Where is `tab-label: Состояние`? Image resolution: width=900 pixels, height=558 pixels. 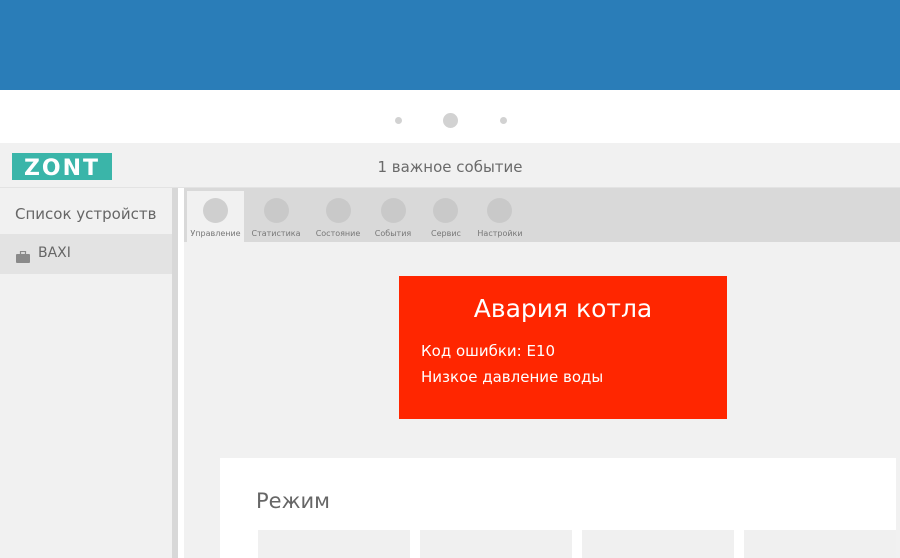 tab-label: Состояние is located at coordinates (338, 233).